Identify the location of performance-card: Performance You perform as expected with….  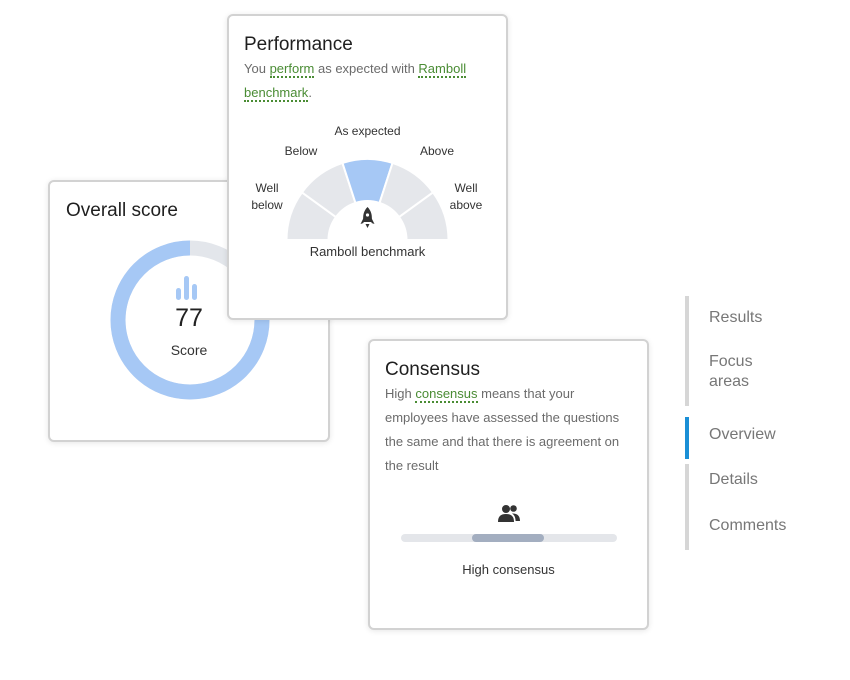
(367, 167).